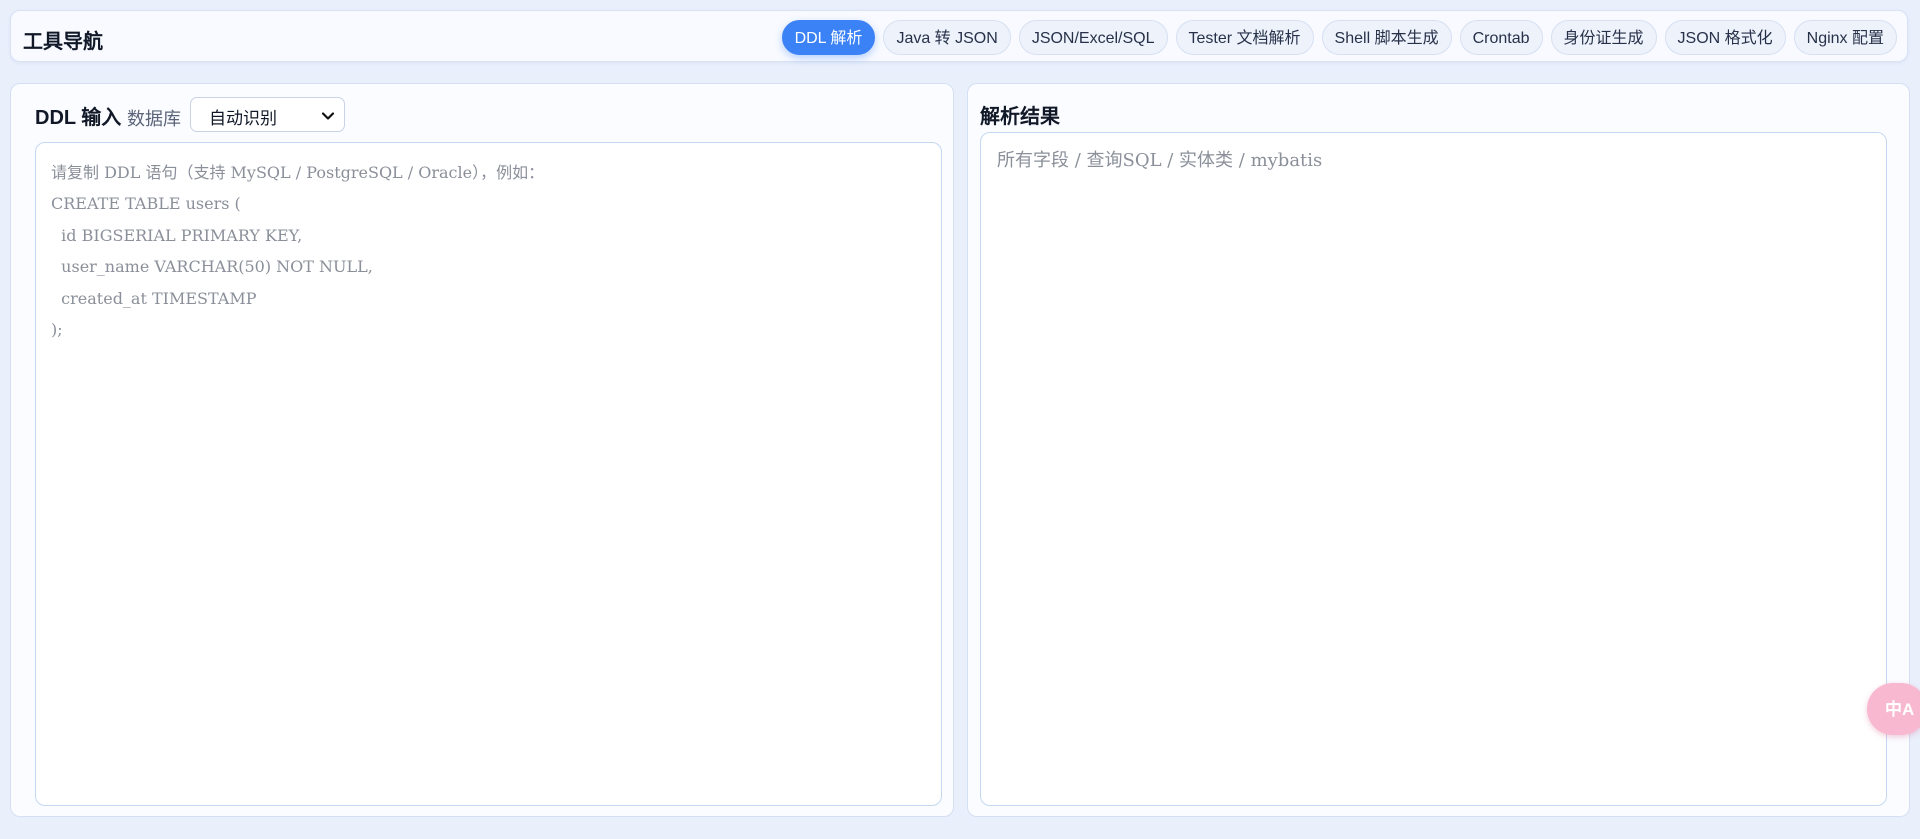  Describe the element at coordinates (78, 118) in the screenshot. I see `ddl-input-title: DDL 输入` at that location.